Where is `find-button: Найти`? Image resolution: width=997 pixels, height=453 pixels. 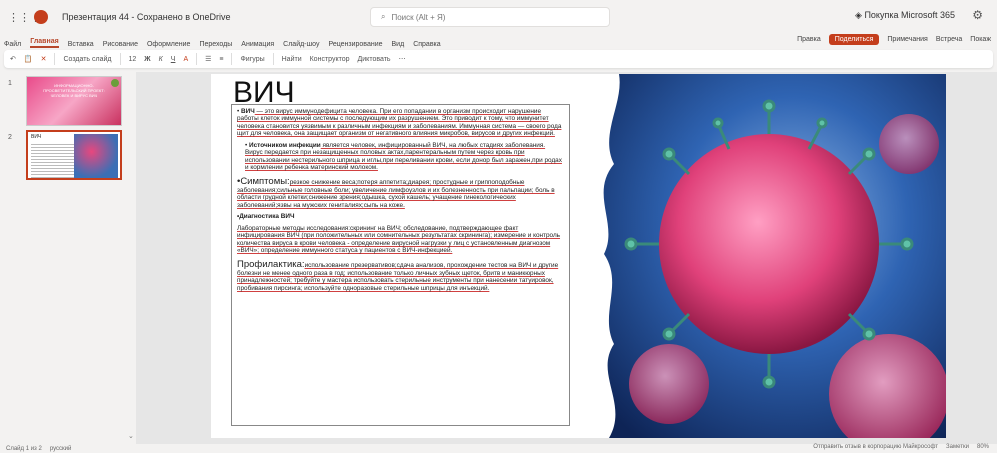 find-button: Найти is located at coordinates (292, 59).